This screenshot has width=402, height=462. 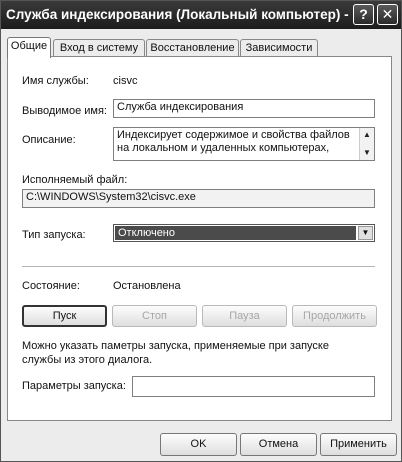 I want to click on params-hint-line-2: службы из этого диалога., so click(x=87, y=360).